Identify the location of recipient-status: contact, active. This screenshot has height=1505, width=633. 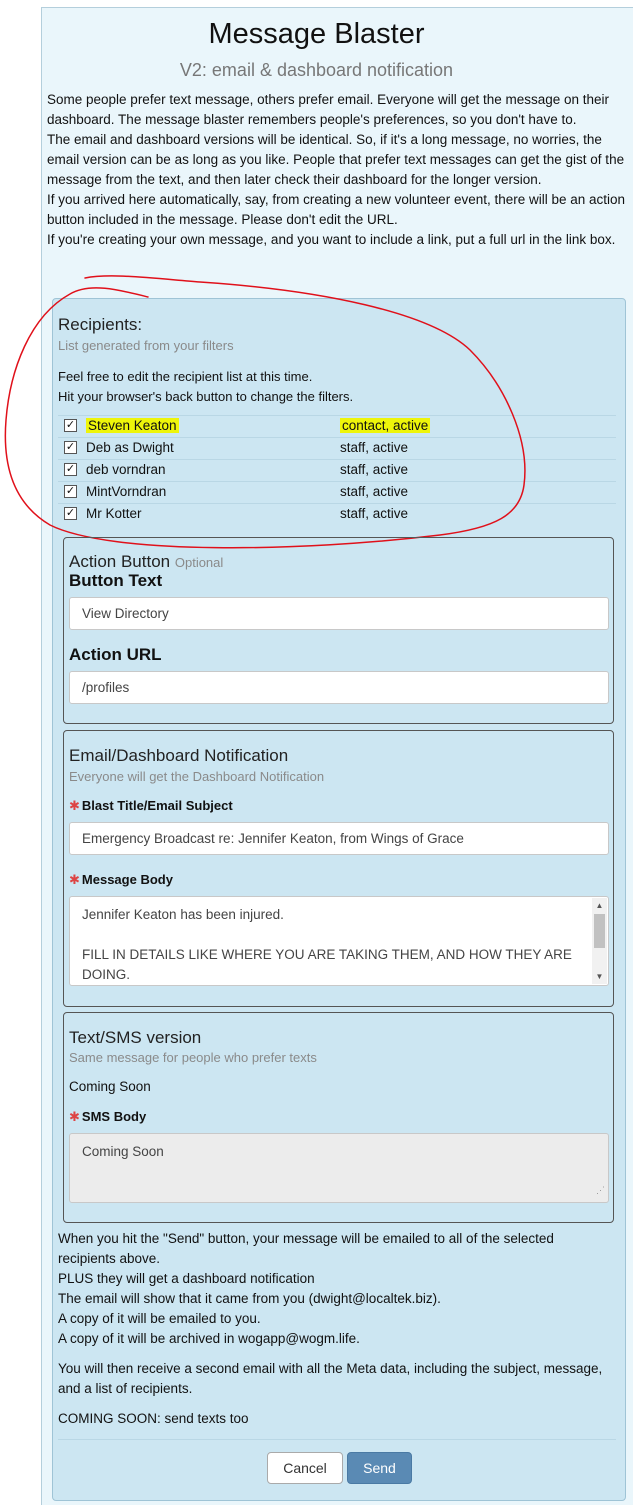
(385, 425).